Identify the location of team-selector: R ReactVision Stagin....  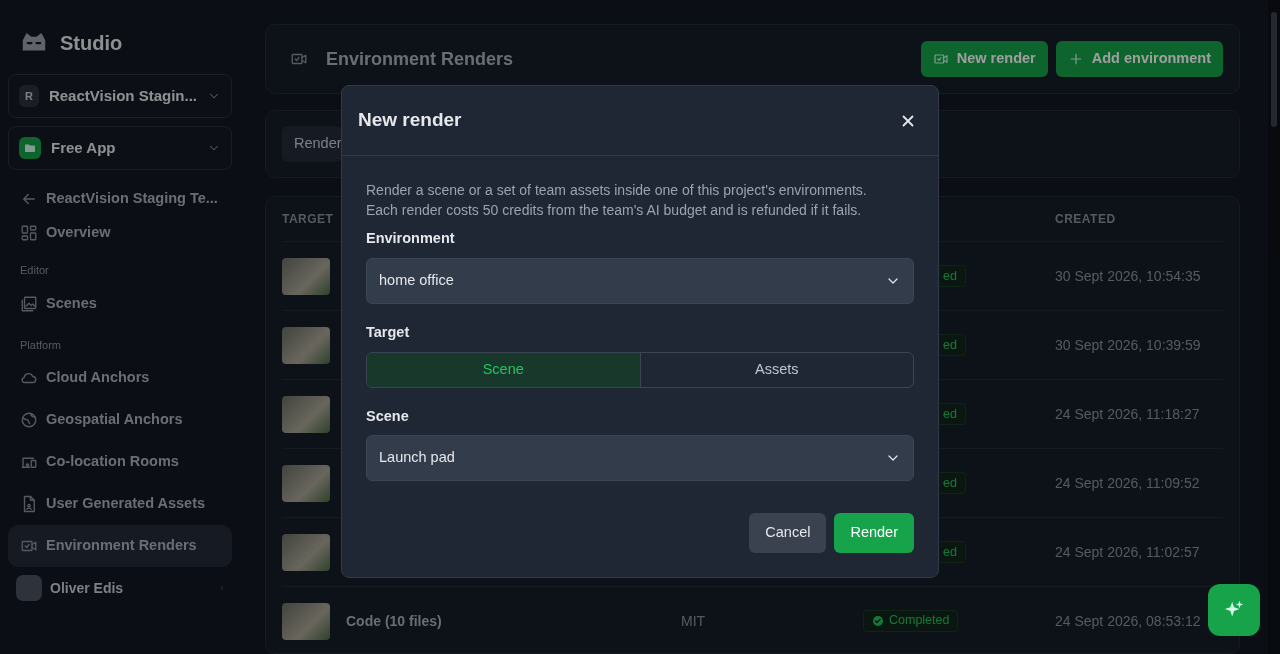
(120, 96).